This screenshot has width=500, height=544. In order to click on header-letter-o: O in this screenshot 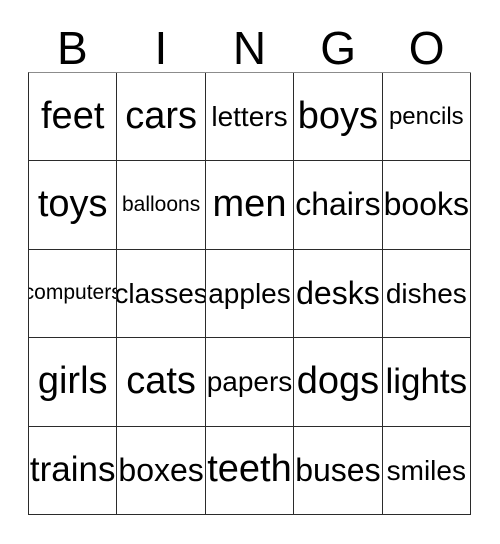, I will do `click(426, 48)`.